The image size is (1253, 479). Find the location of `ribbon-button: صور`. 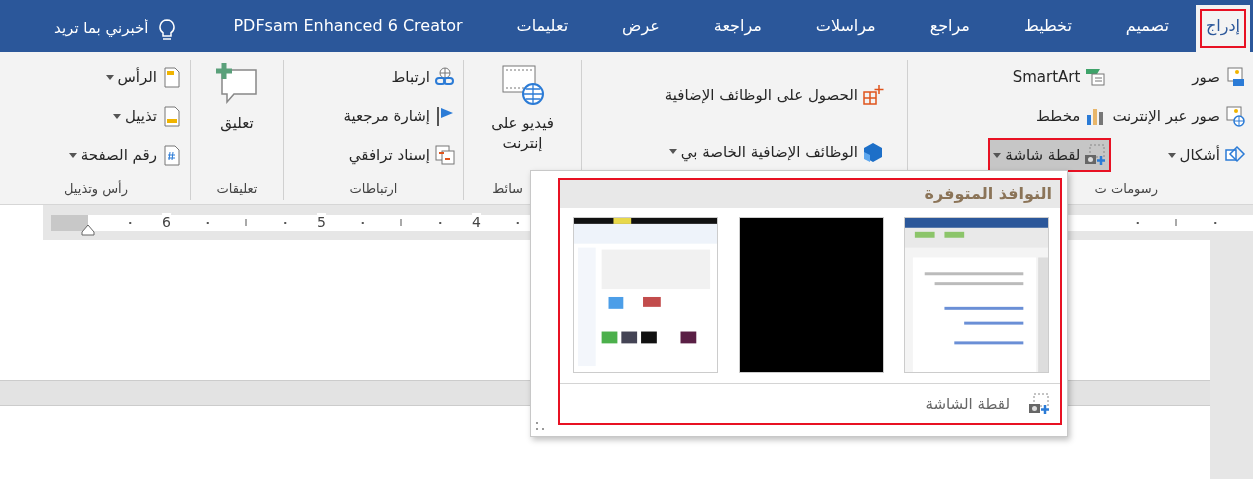

ribbon-button: صور is located at coordinates (1219, 77).